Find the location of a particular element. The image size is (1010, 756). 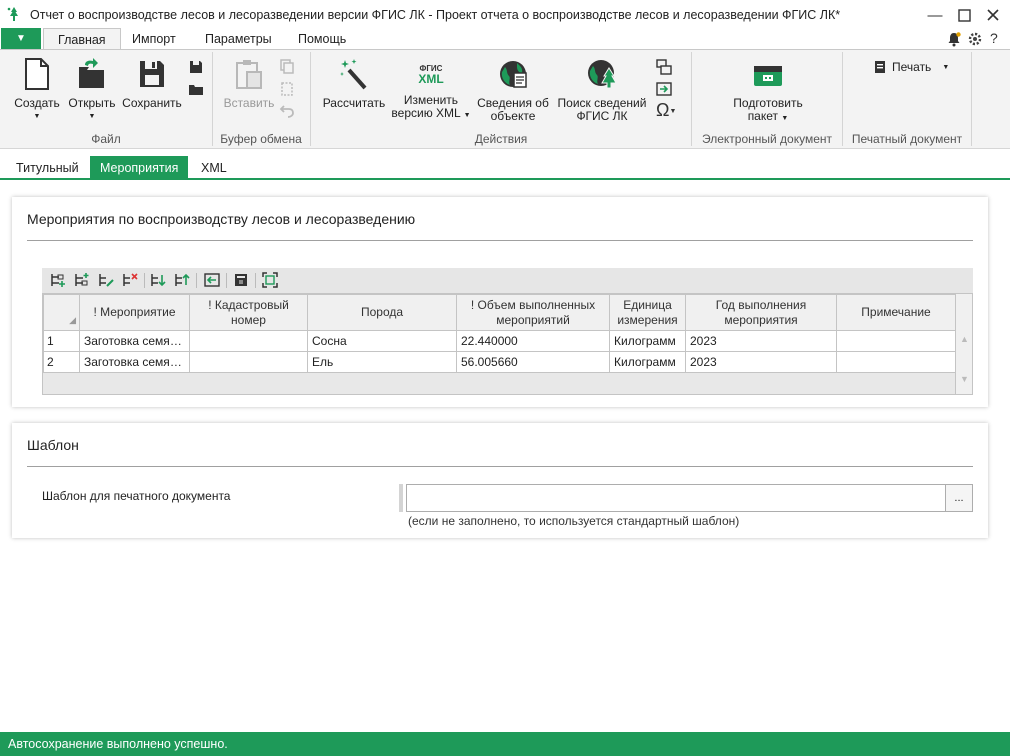

file-menu-button: ▼ is located at coordinates (21, 38).